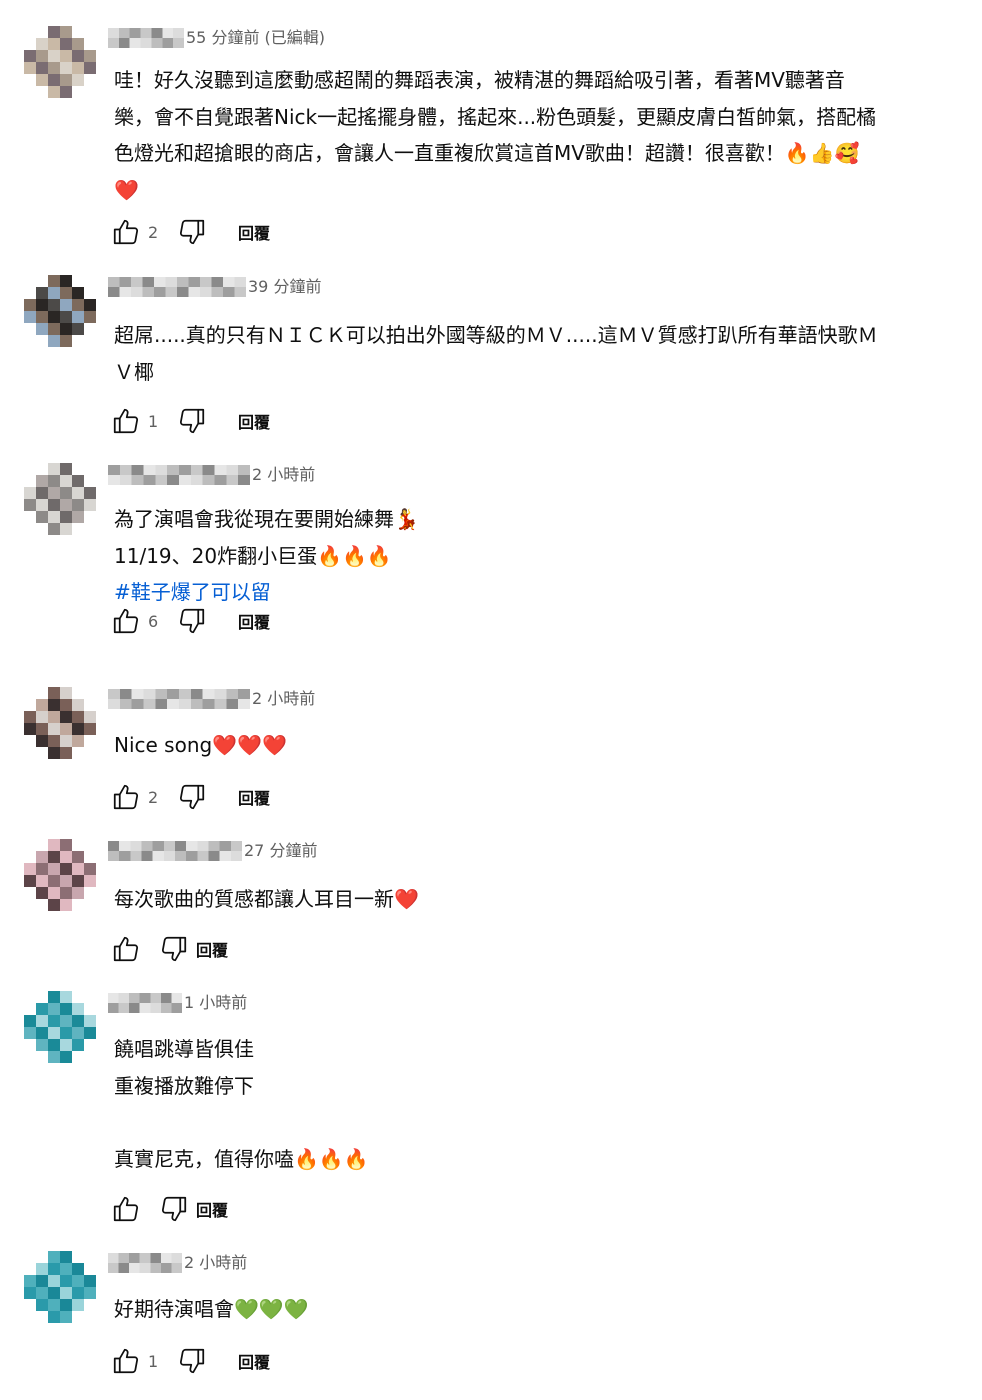  I want to click on comment-text: 饒唱跳導皆俱佳 重複播放難停下 真實尼克，值得你嗑🔥🔥🔥, so click(534, 1104).